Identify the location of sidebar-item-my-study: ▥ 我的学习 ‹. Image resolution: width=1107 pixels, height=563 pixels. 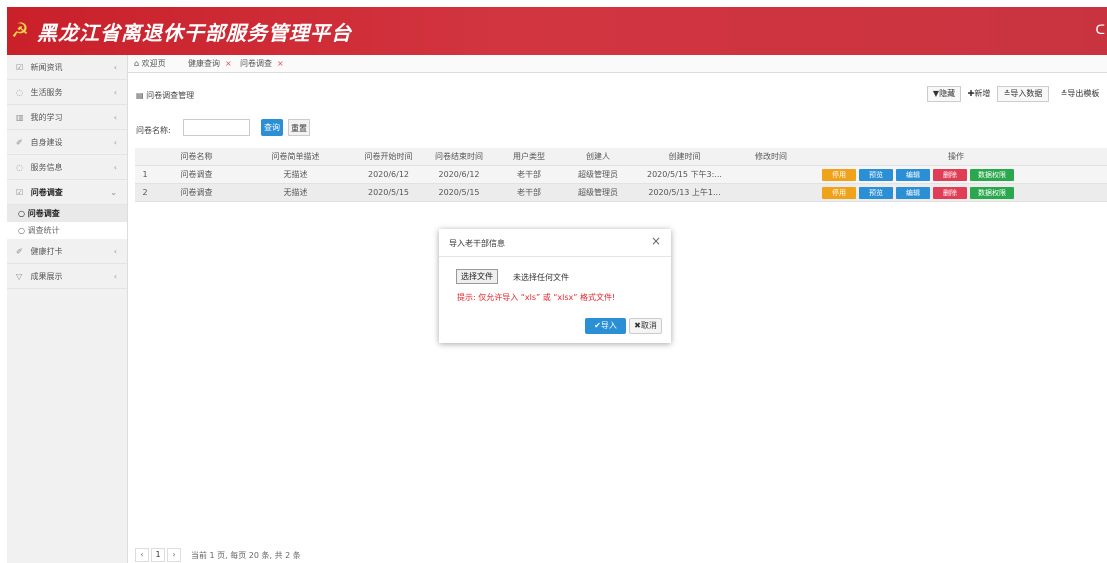
(67, 117).